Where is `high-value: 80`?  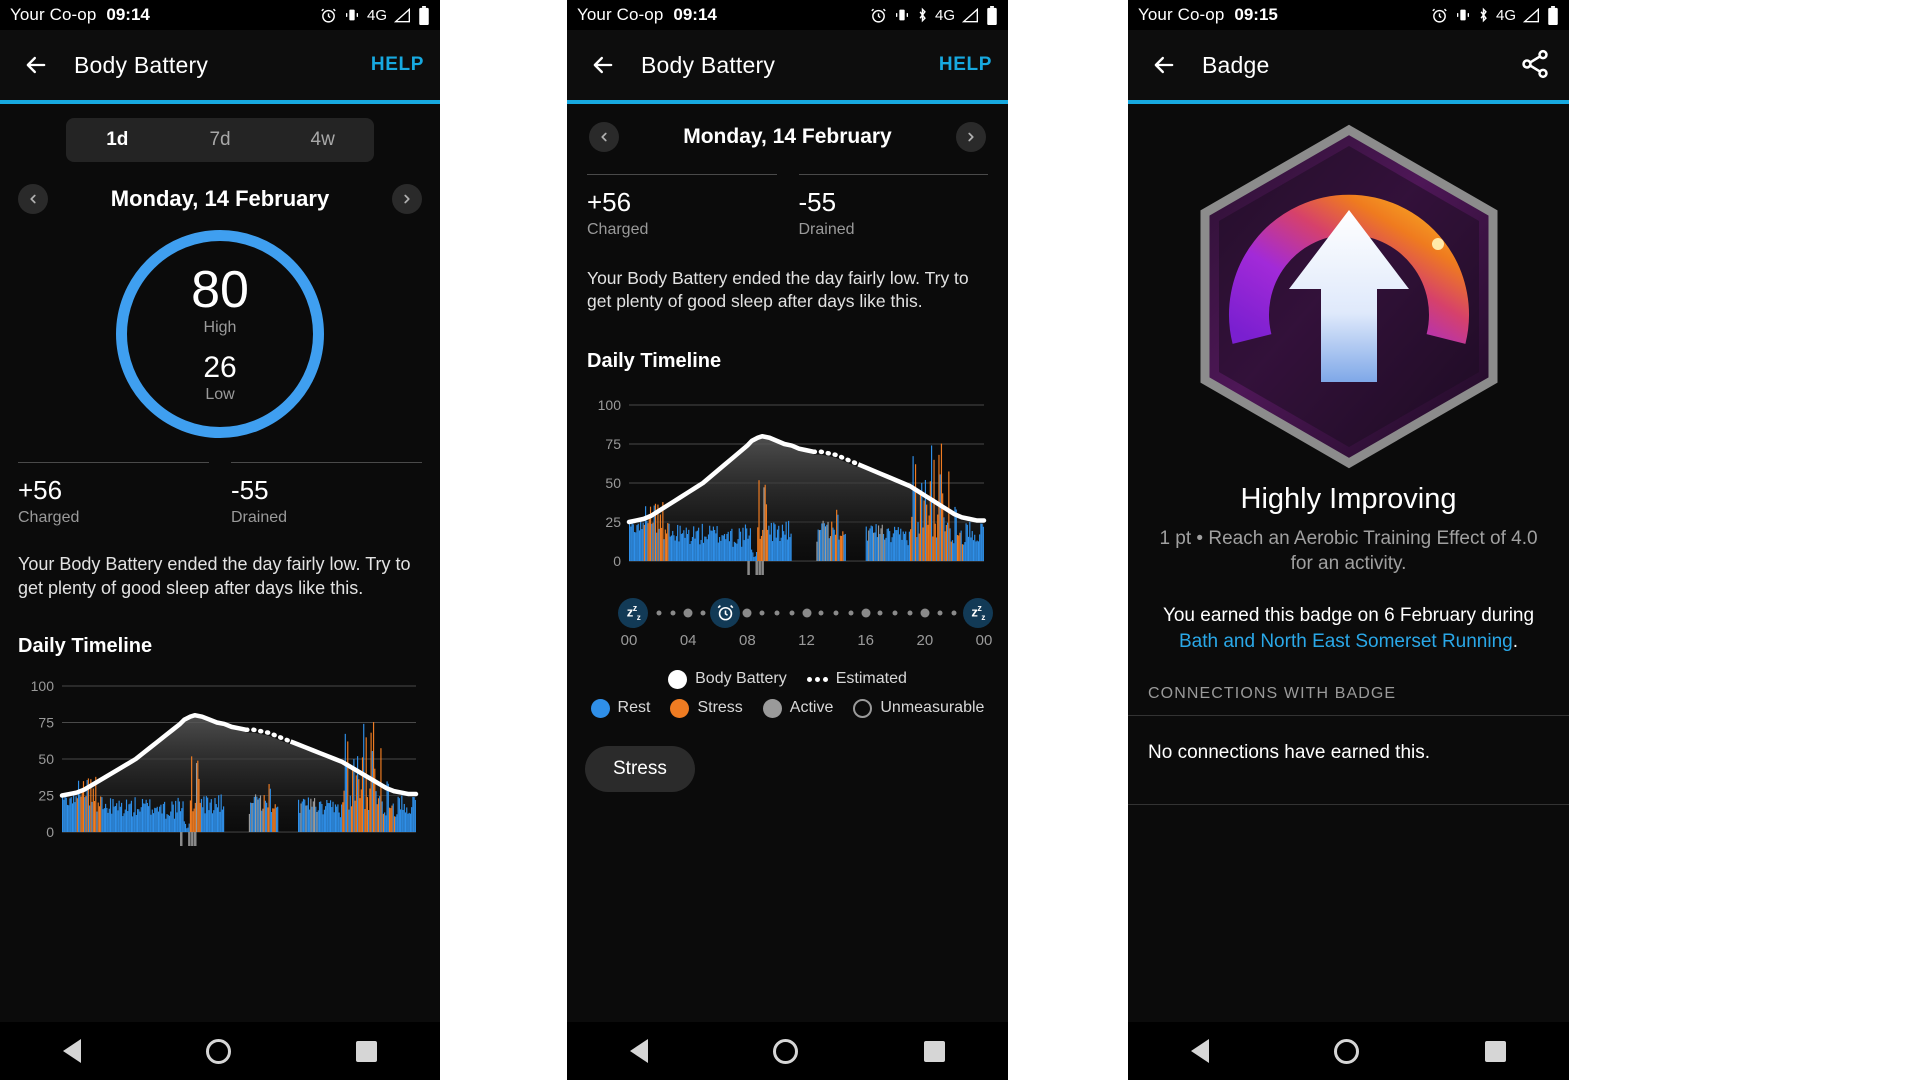 high-value: 80 is located at coordinates (220, 290).